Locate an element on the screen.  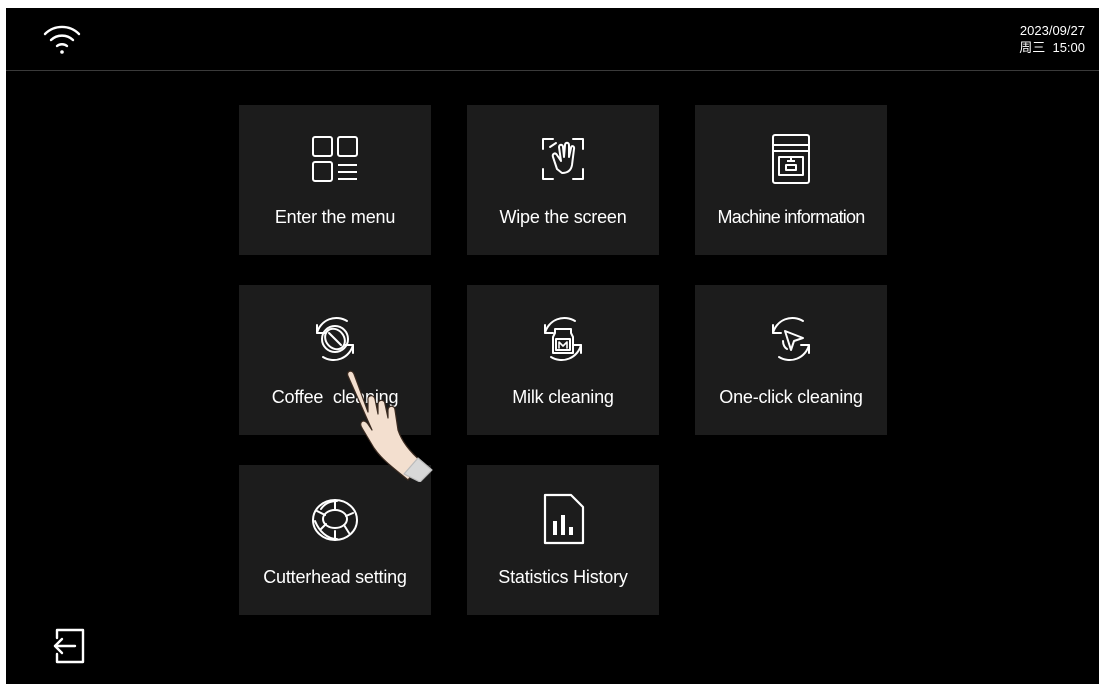
wifi-icon is located at coordinates (62, 40).